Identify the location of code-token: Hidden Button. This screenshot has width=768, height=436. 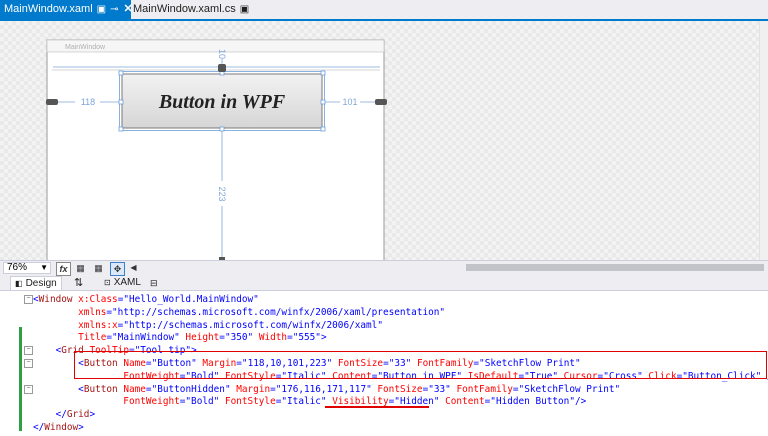
(532, 402).